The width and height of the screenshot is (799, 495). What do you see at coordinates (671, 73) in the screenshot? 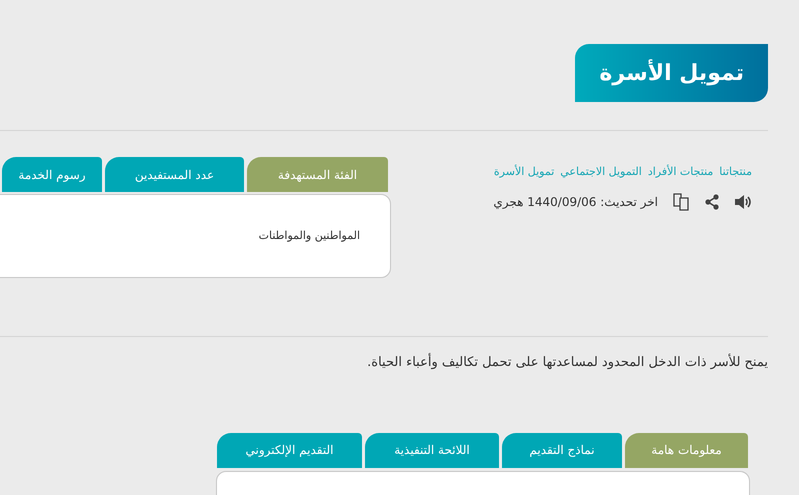
I see `page-title: تمويل الأسرة` at bounding box center [671, 73].